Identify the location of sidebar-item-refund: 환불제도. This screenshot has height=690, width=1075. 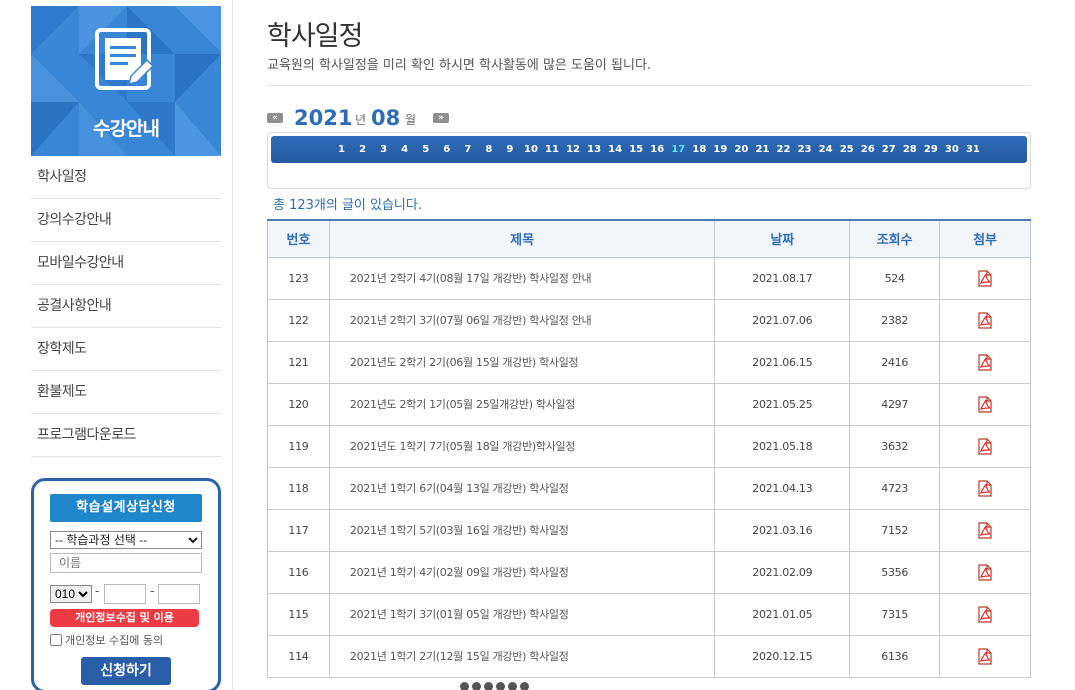
(126, 392).